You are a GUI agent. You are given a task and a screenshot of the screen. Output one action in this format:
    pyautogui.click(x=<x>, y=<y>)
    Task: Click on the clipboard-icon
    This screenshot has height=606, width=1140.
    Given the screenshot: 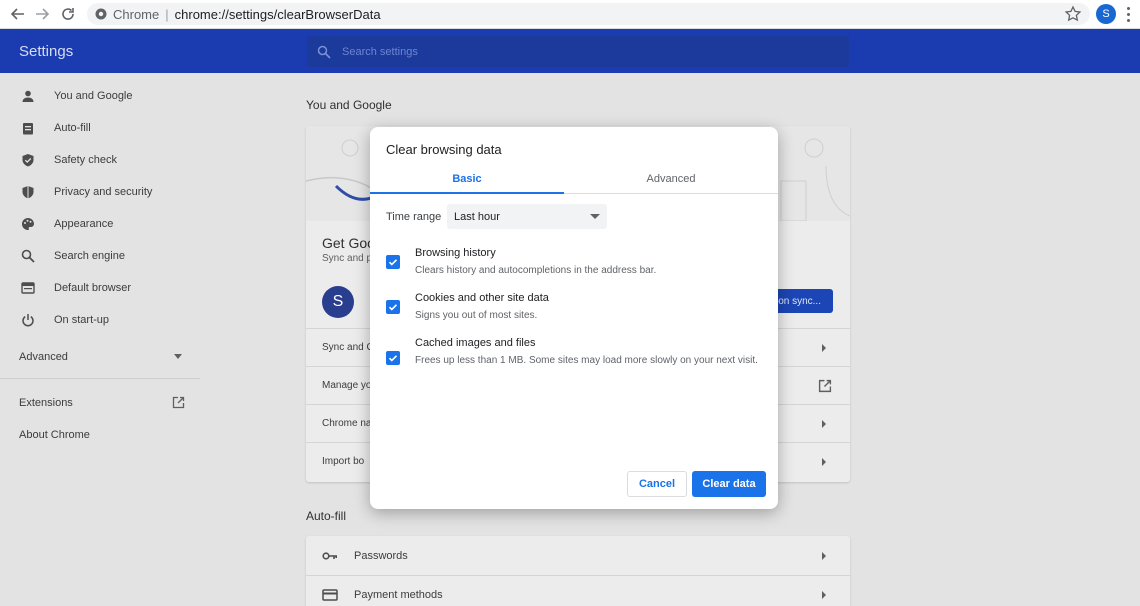 What is the action you would take?
    pyautogui.click(x=28, y=128)
    